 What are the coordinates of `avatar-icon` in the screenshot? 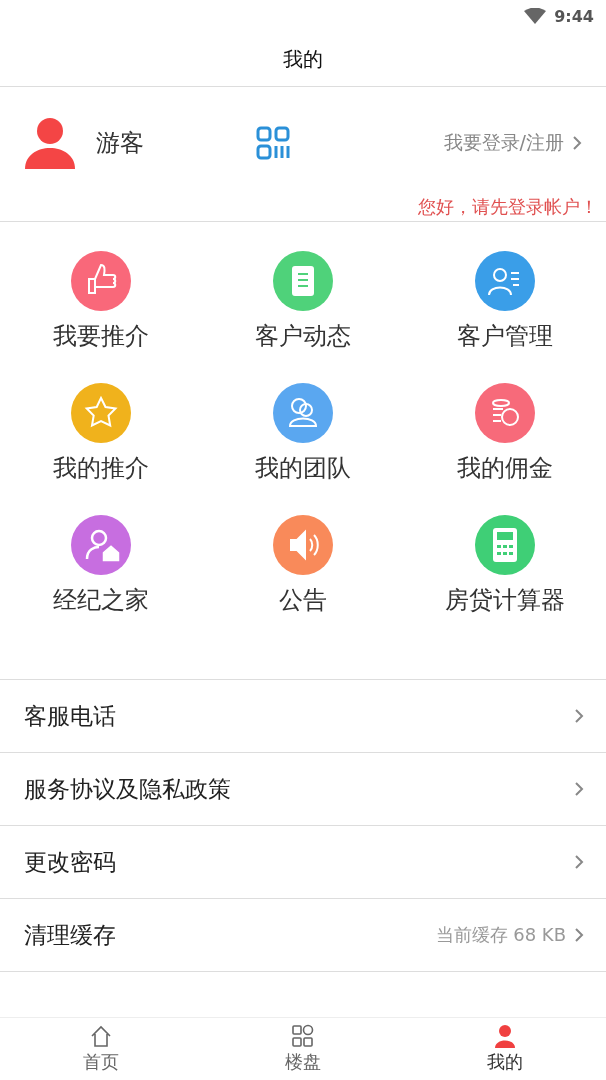 It's located at (50, 143).